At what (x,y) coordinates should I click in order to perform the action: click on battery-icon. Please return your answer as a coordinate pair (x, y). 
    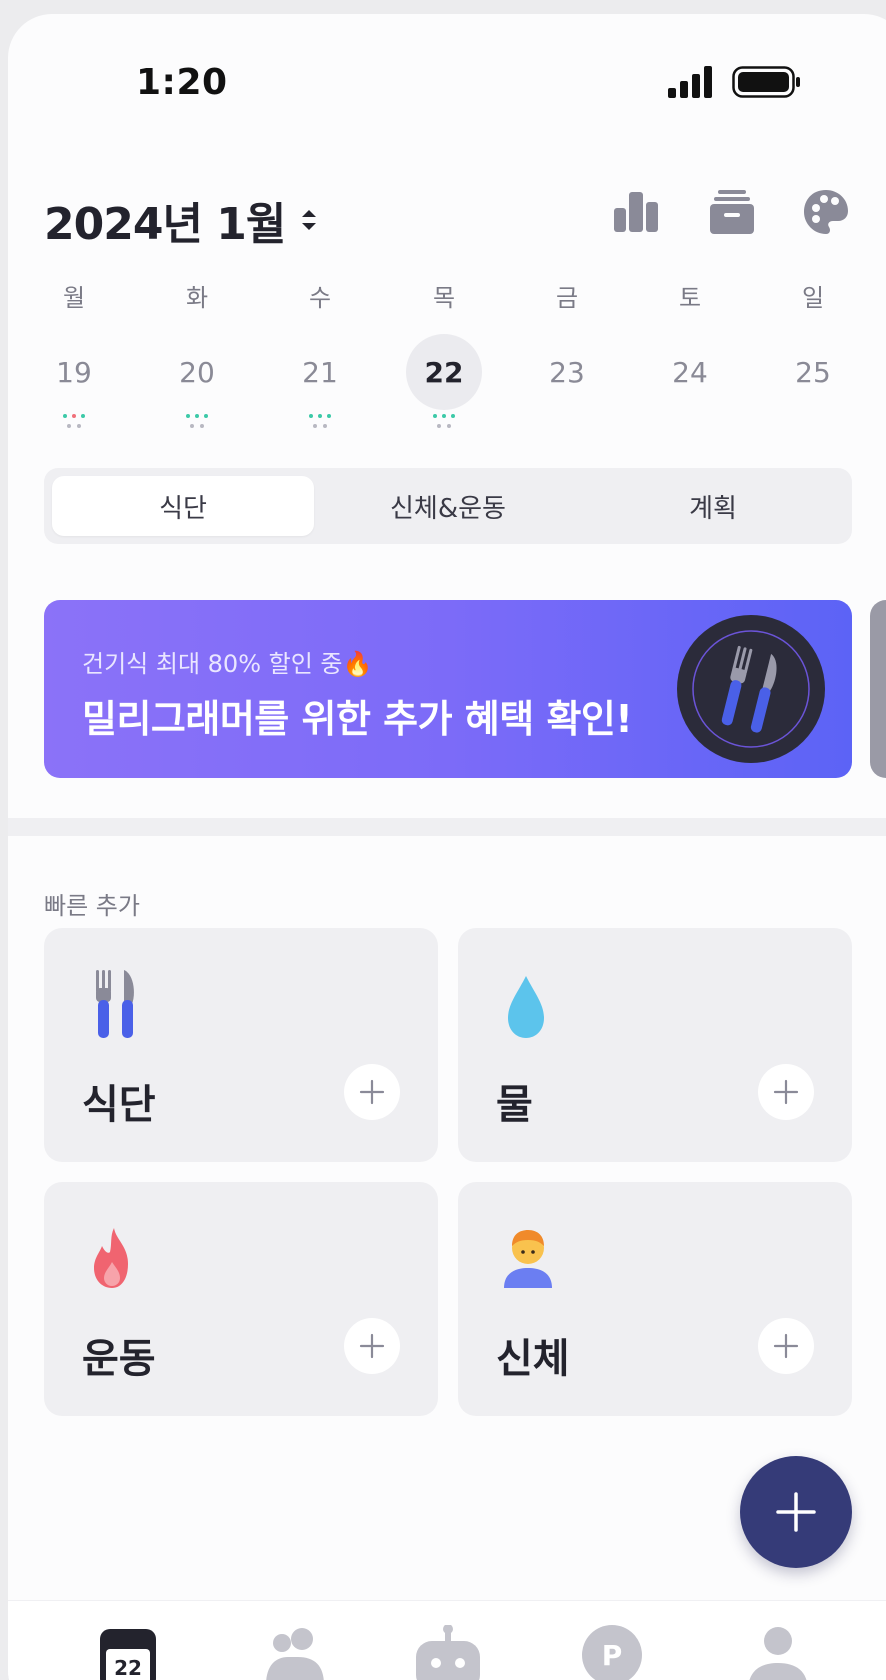
    Looking at the image, I should click on (766, 82).